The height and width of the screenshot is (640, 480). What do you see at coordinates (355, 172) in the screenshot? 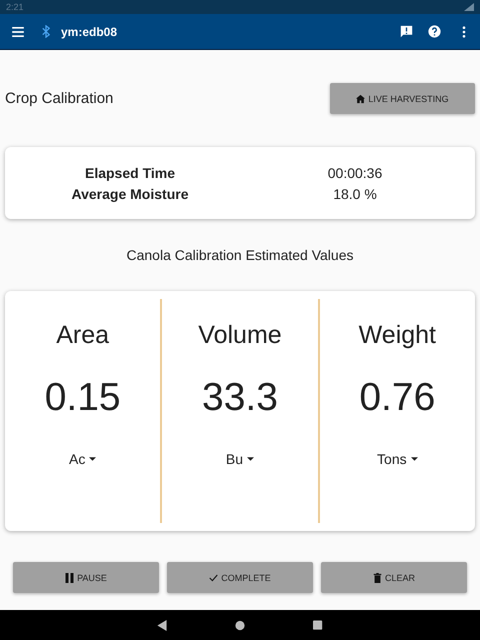
I see `summary-value: 00:00:36` at bounding box center [355, 172].